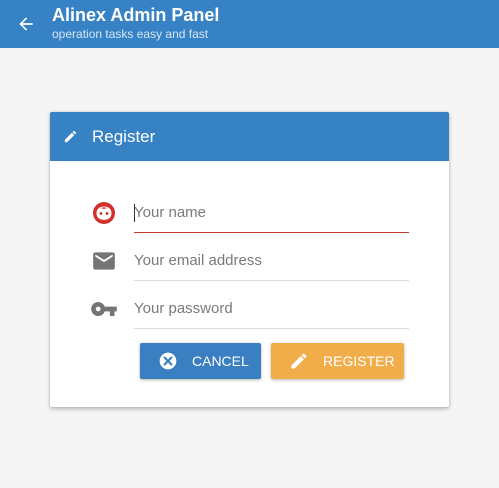 The width and height of the screenshot is (499, 488). What do you see at coordinates (136, 14) in the screenshot?
I see `app-title: Alinex Admin Panel` at bounding box center [136, 14].